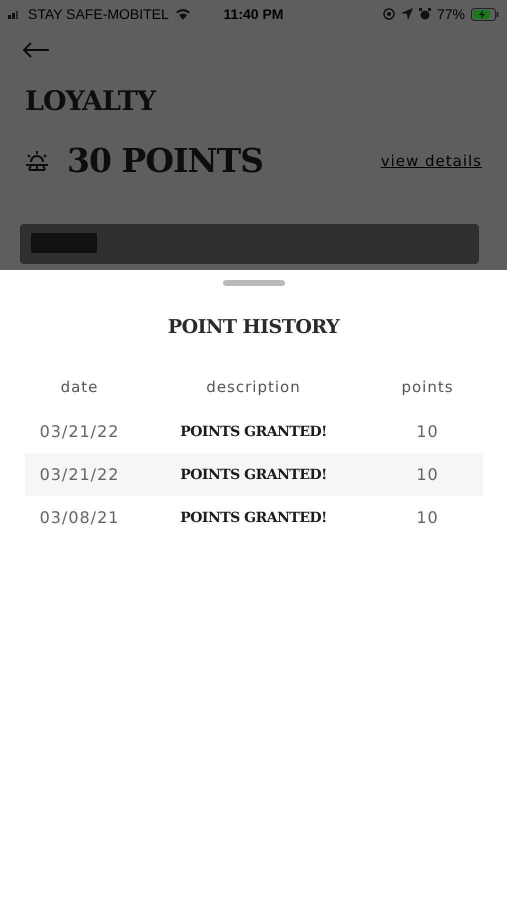 Image resolution: width=507 pixels, height=900 pixels. Describe the element at coordinates (37, 161) in the screenshot. I see `sunrise-icon` at that location.